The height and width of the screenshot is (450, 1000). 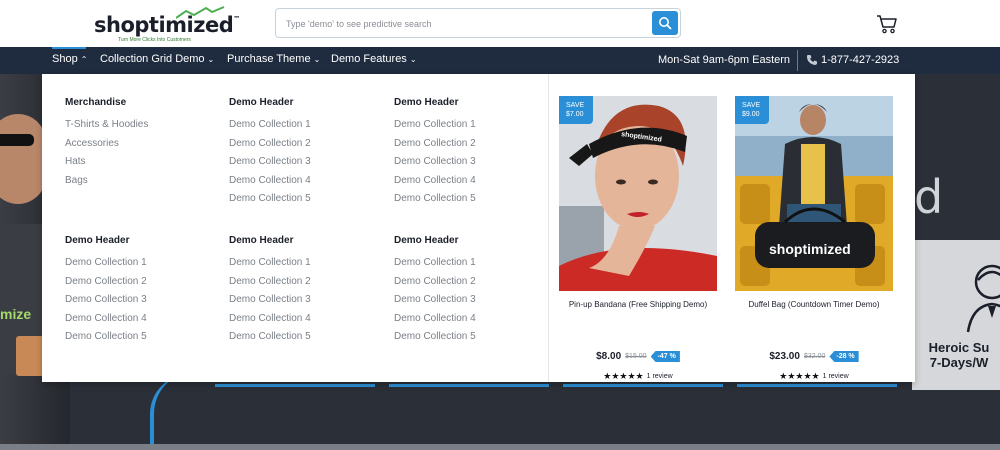 What do you see at coordinates (548, 228) in the screenshot?
I see `mega-menu-divider` at bounding box center [548, 228].